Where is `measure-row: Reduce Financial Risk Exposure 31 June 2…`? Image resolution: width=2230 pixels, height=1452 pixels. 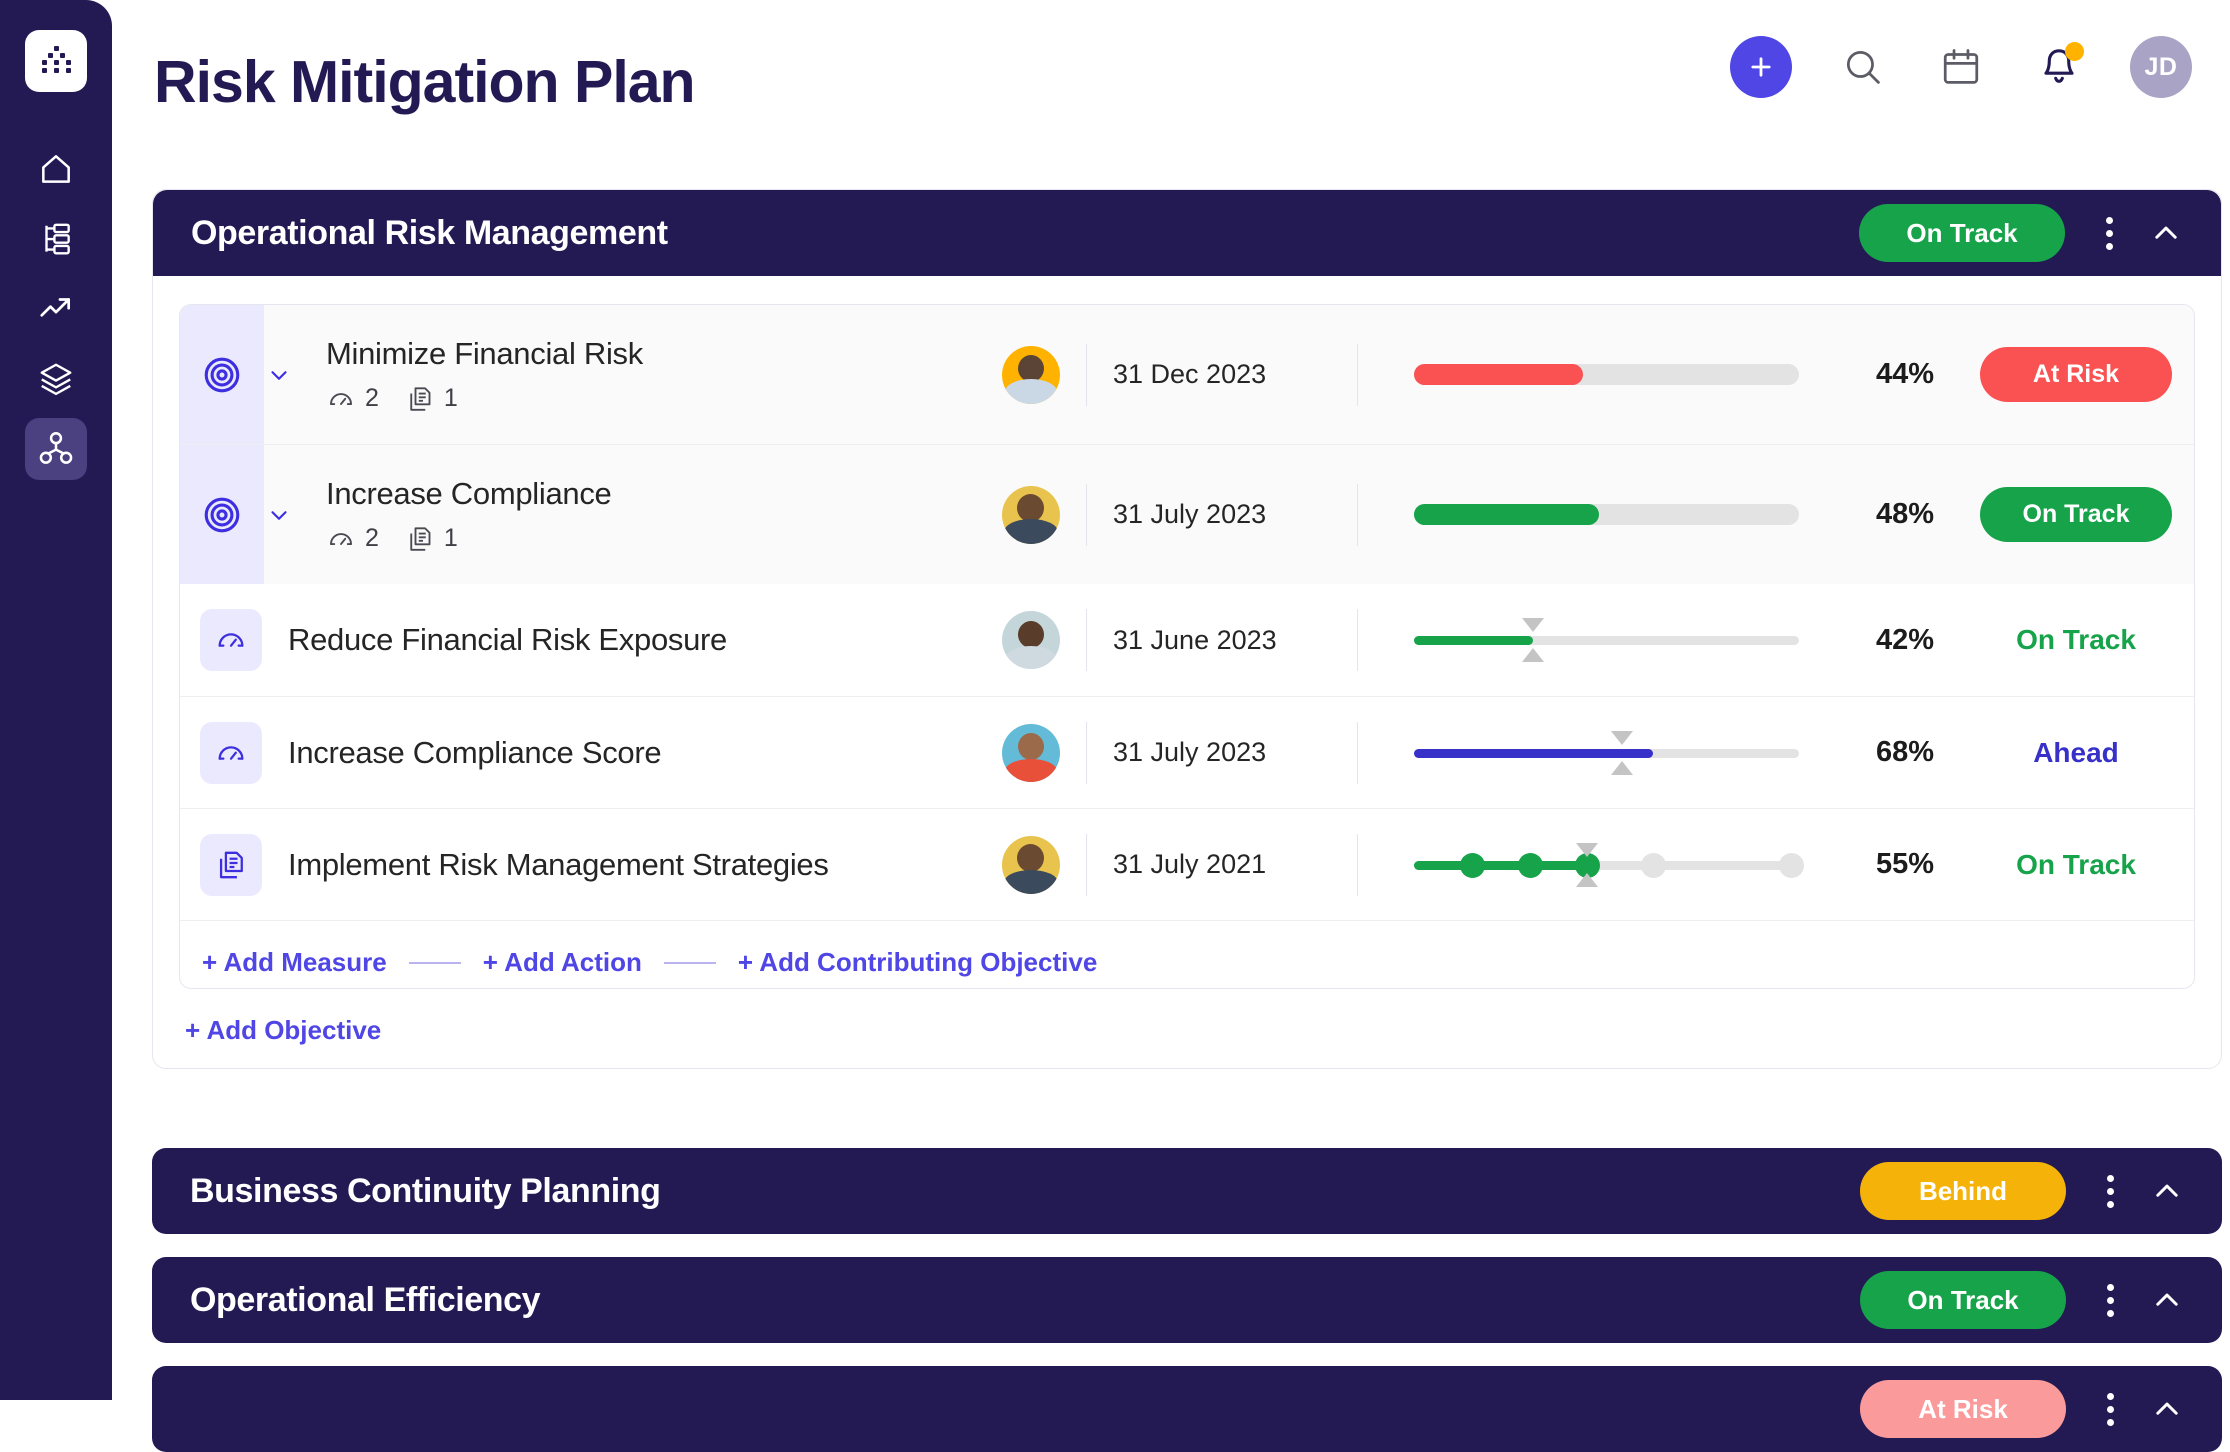 measure-row: Reduce Financial Risk Exposure 31 June 2… is located at coordinates (1187, 640).